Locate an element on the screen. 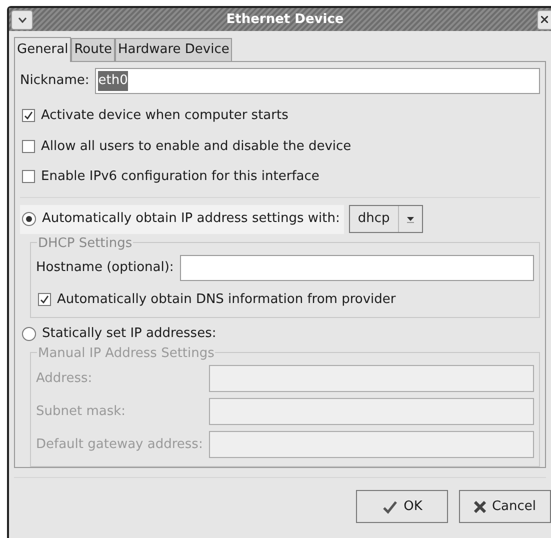 The image size is (551, 538). window-menu-button is located at coordinates (22, 20).